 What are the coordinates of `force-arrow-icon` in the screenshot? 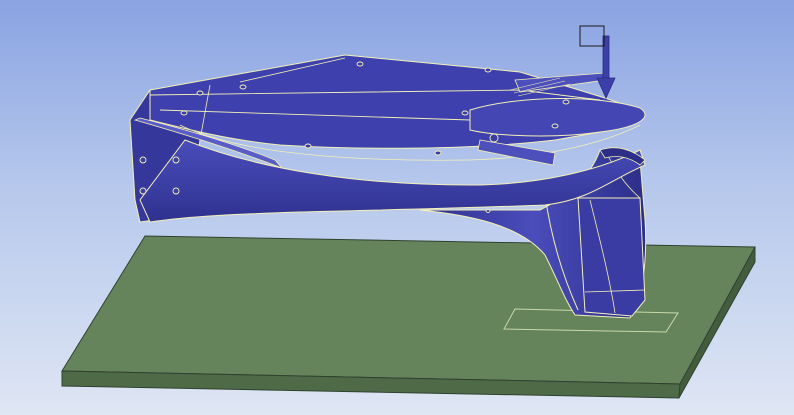 It's located at (606, 67).